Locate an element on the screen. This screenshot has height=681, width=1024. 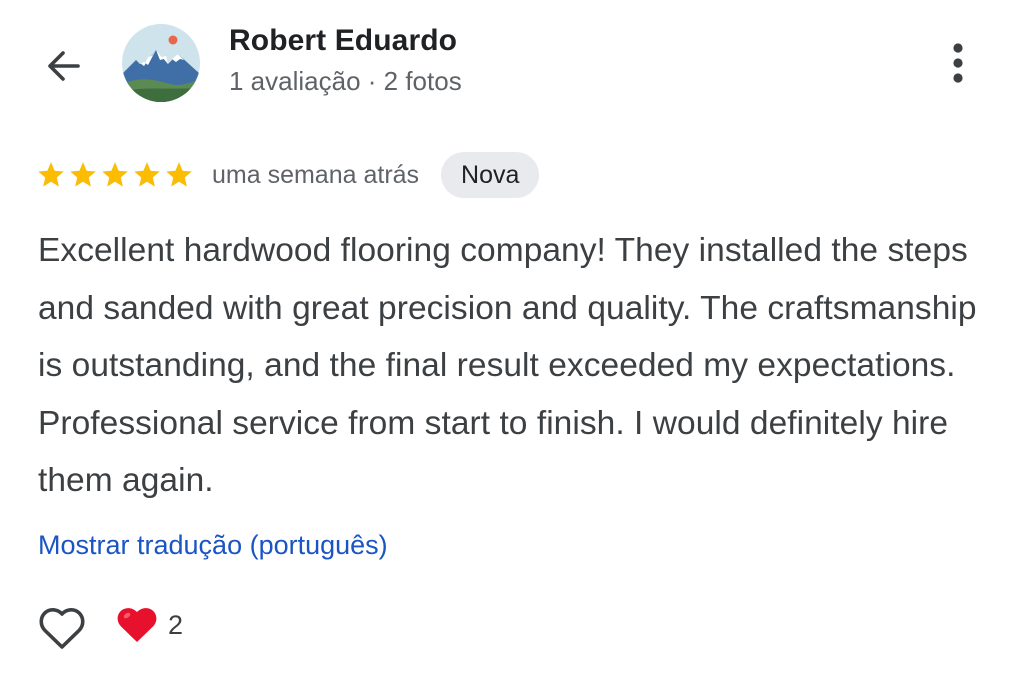
review-date: uma semana atrás is located at coordinates (316, 174).